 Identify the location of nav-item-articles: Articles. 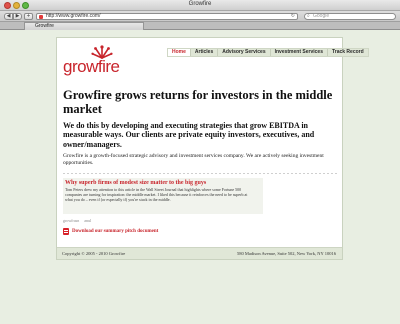
(205, 52).